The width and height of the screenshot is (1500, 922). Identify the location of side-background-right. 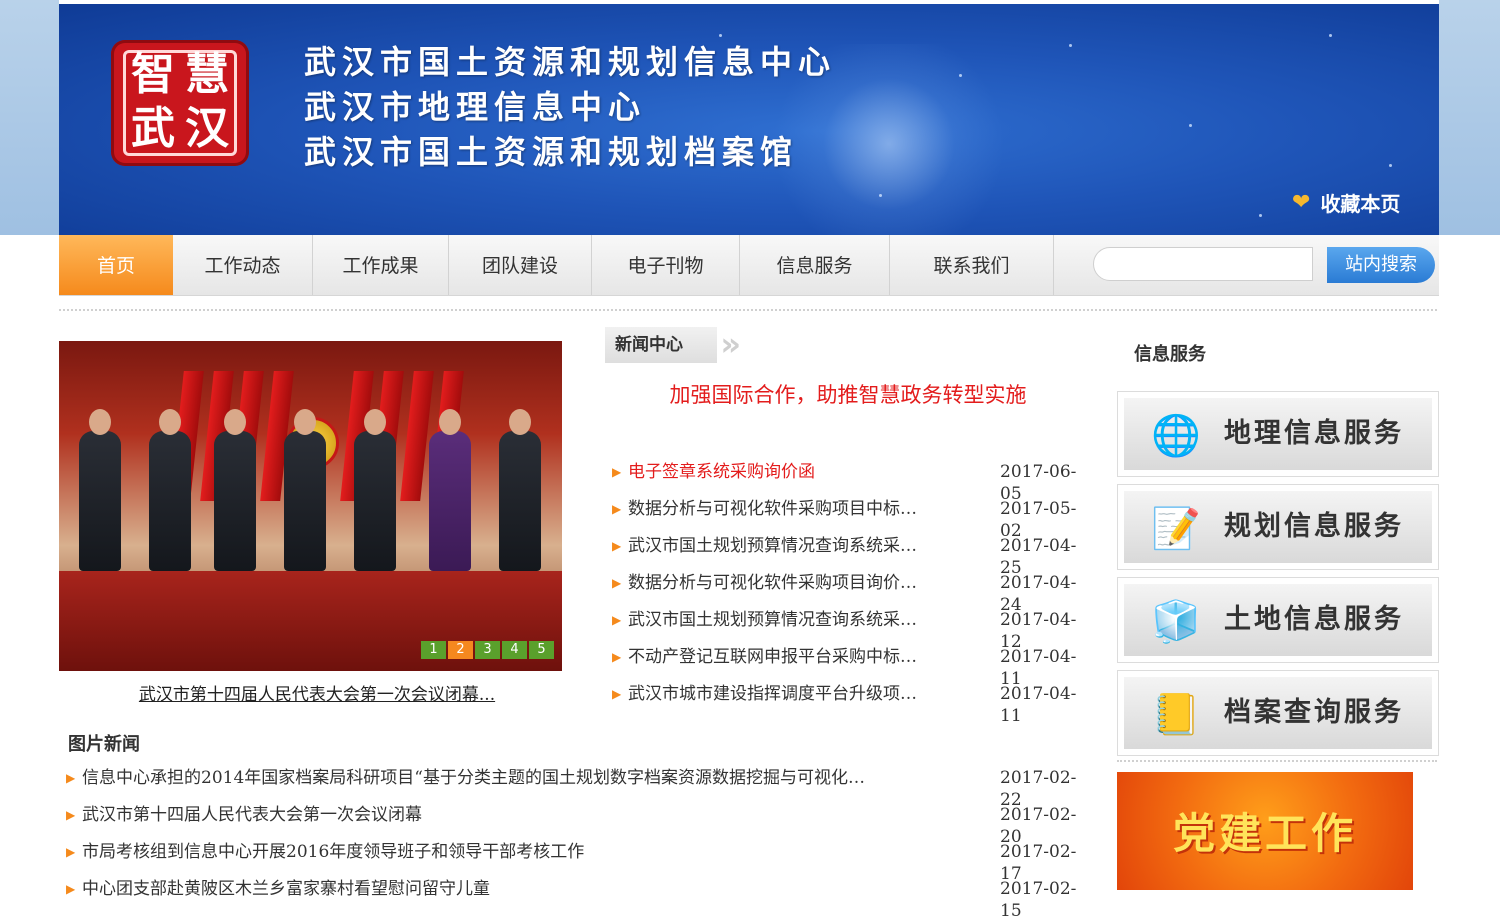
(1469, 117).